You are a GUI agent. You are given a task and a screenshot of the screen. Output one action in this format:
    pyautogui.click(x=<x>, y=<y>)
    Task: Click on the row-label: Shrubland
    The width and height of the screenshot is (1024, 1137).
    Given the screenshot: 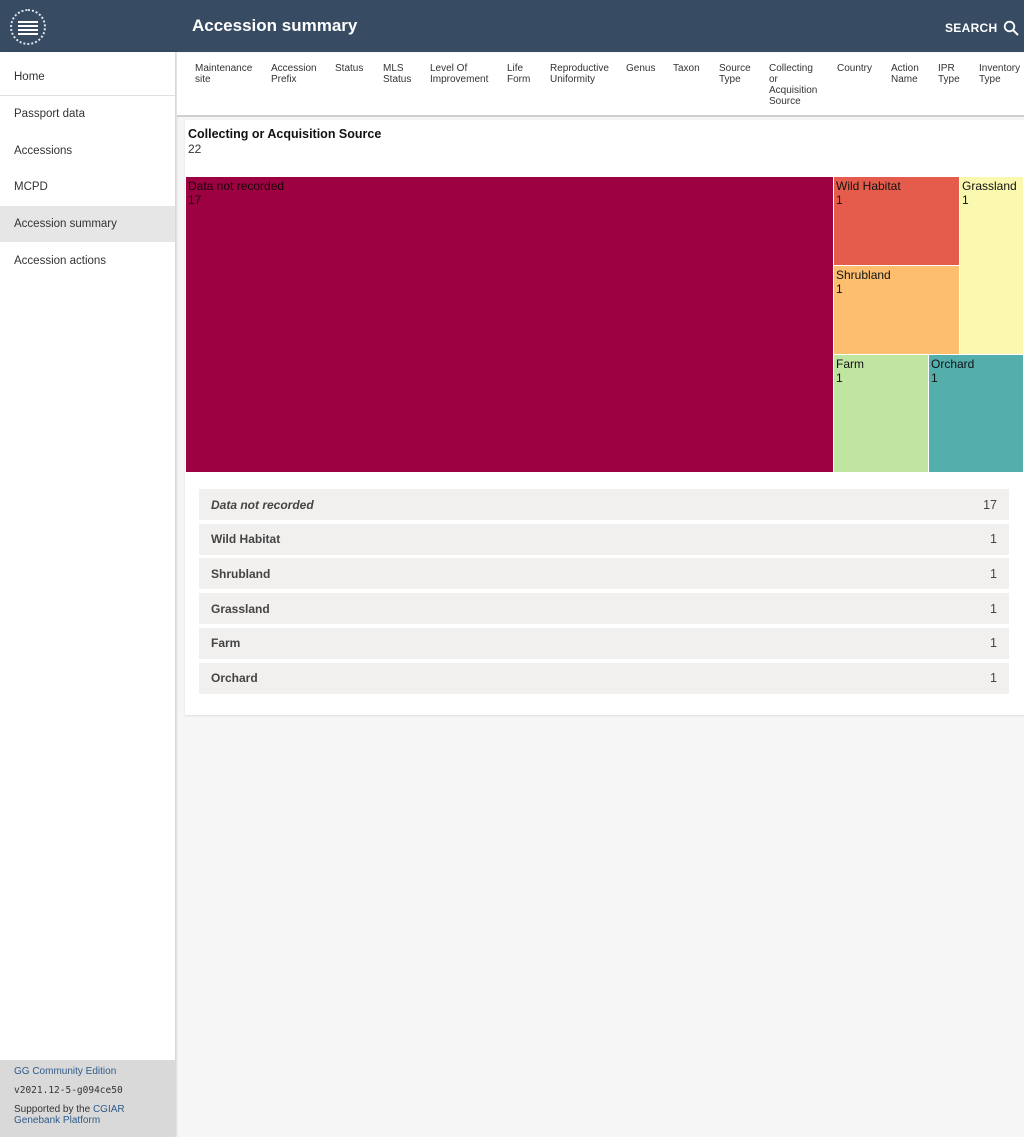 What is the action you would take?
    pyautogui.click(x=241, y=573)
    